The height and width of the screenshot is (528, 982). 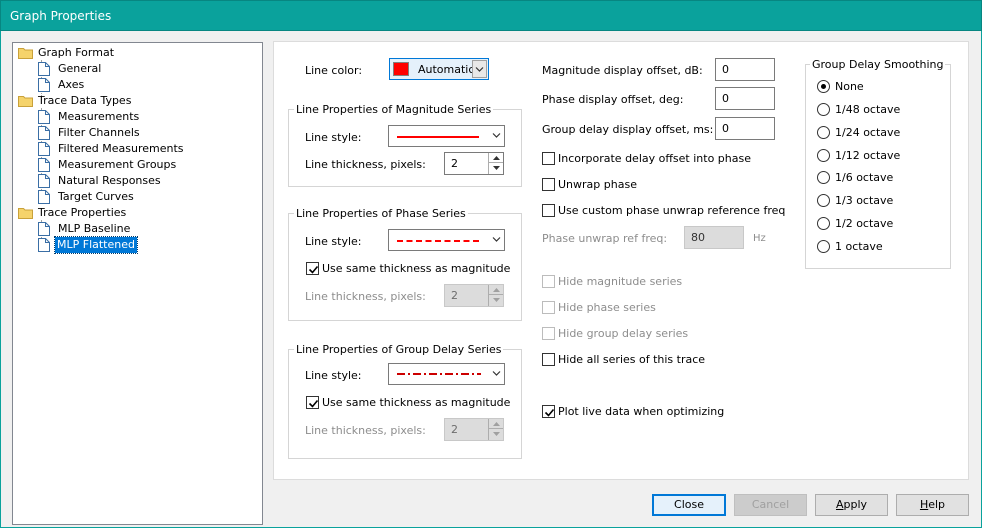 I want to click on radio-label: 1/2 octave, so click(x=864, y=223).